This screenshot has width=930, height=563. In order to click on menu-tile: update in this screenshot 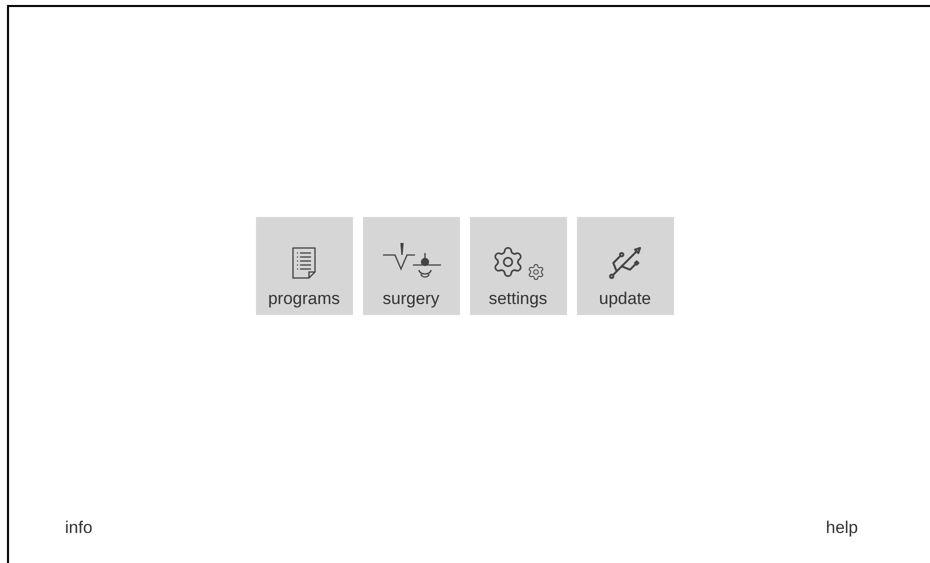, I will do `click(625, 265)`.